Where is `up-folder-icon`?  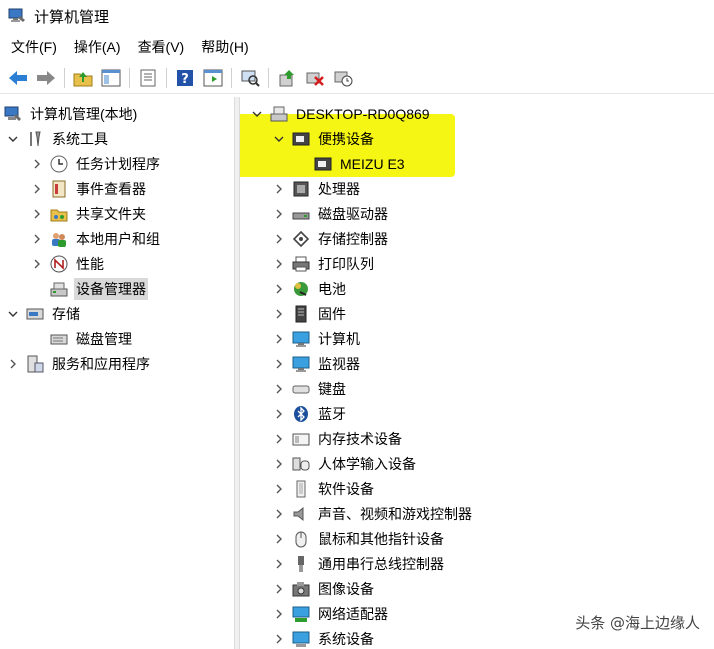
up-folder-icon is located at coordinates (83, 78).